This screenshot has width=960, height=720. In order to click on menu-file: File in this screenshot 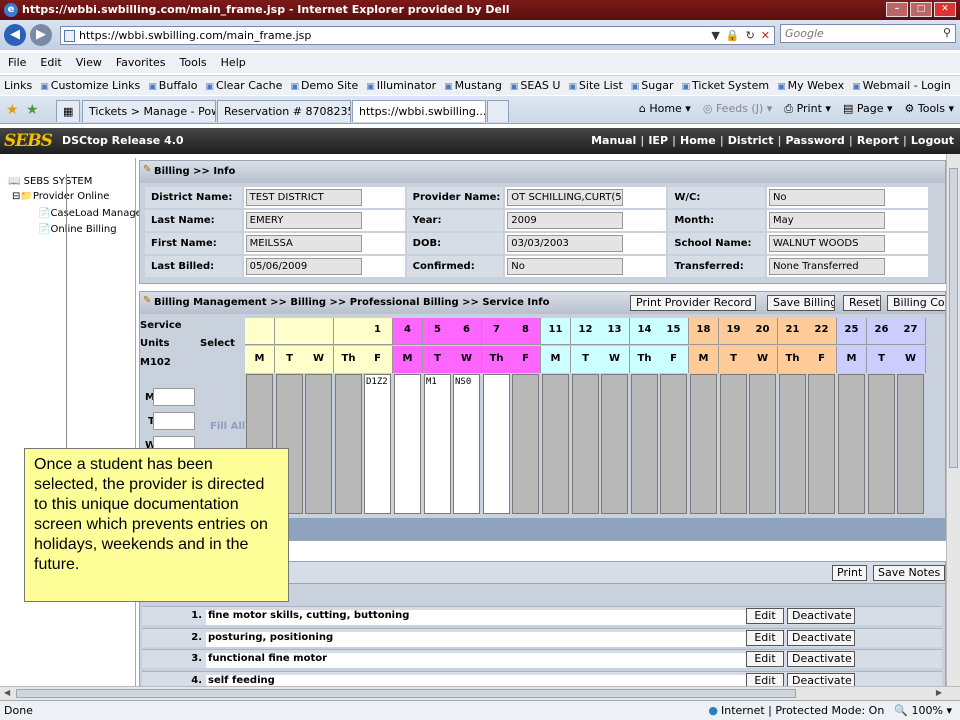, I will do `click(17, 63)`.